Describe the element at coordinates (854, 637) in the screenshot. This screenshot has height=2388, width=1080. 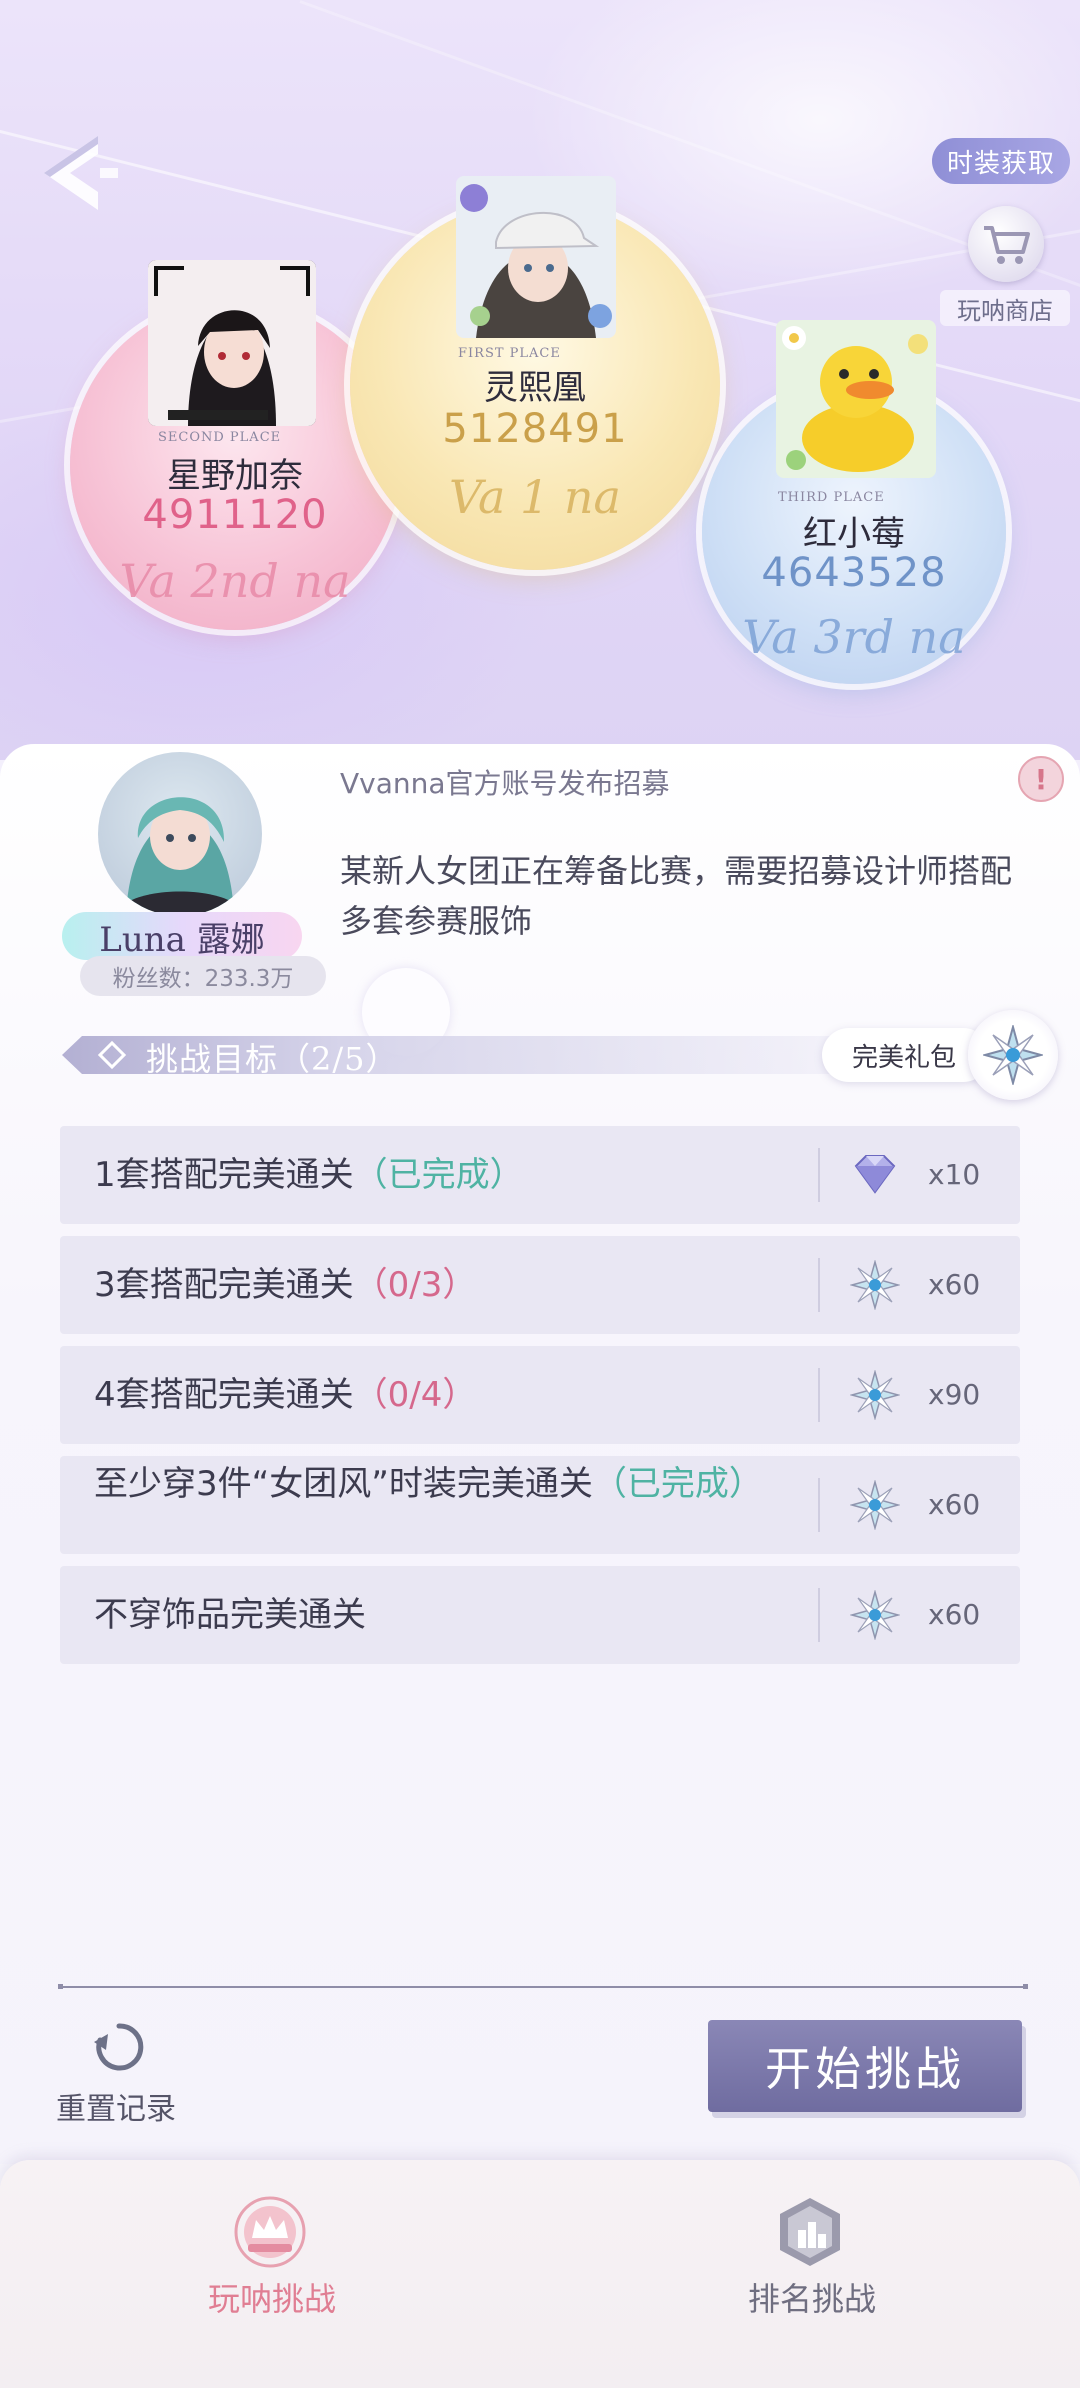
I see `rank-mark: Va 3rd na` at that location.